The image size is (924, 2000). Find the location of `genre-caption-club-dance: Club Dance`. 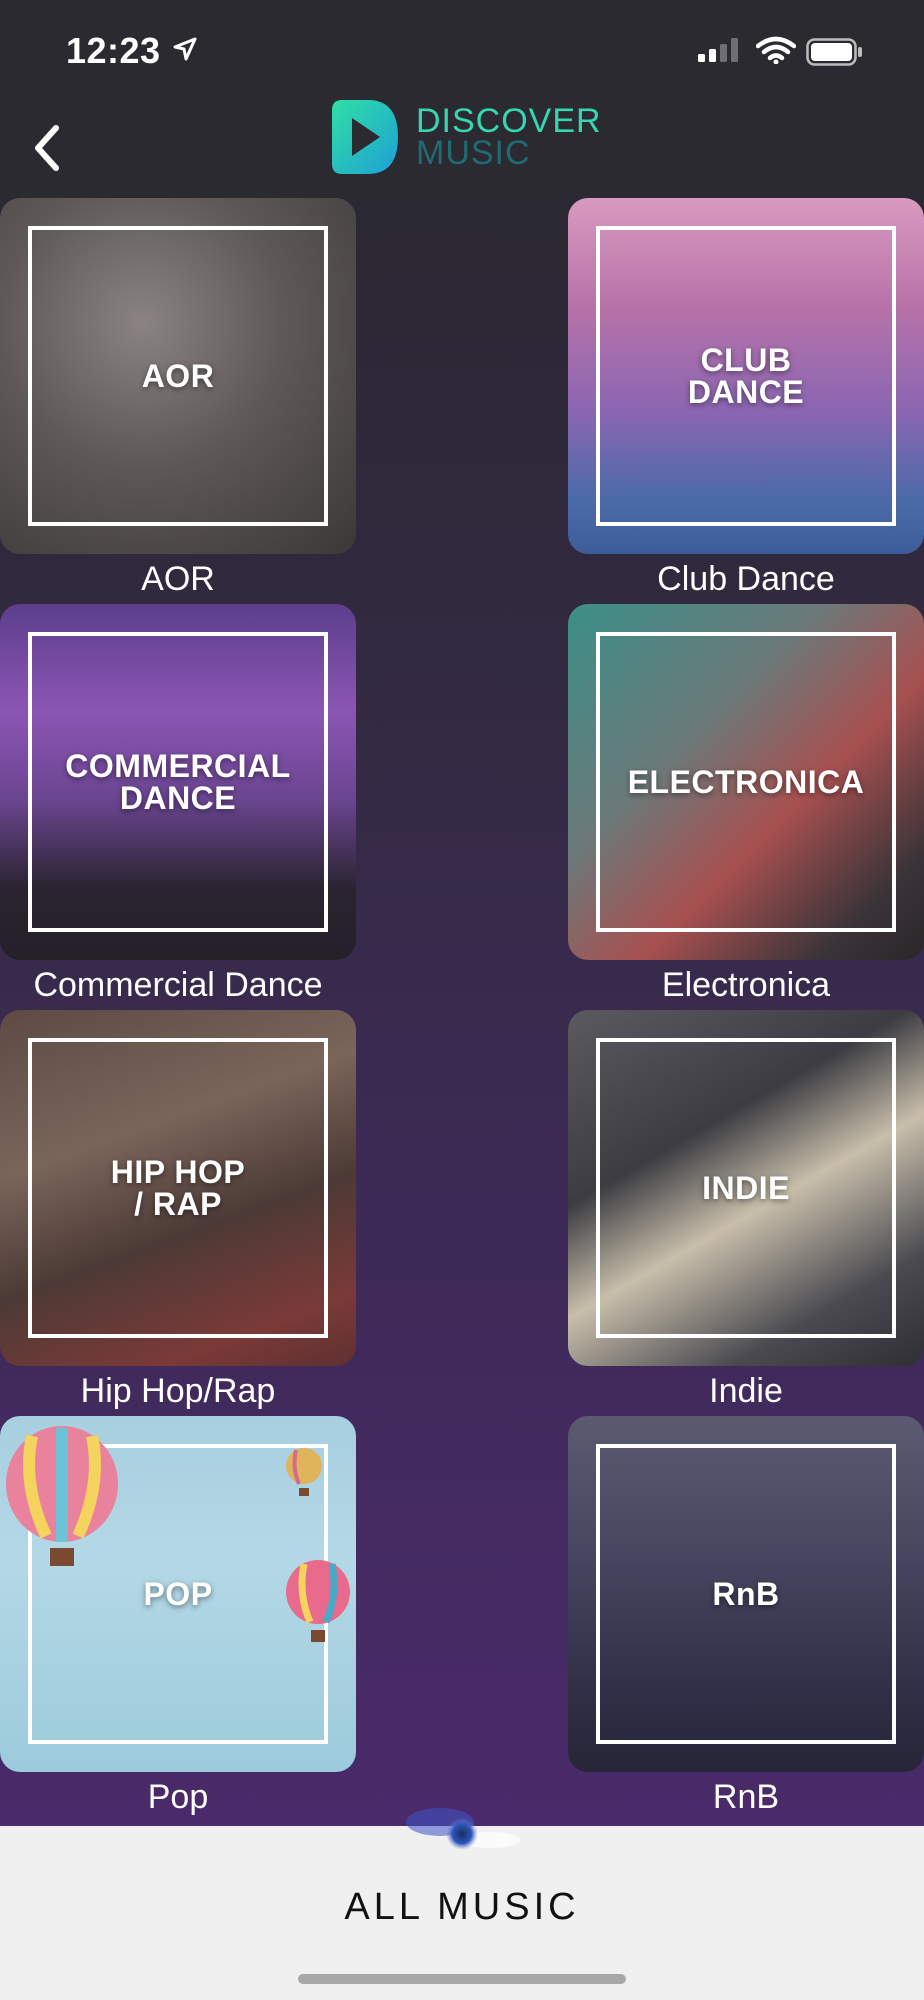

genre-caption-club-dance: Club Dance is located at coordinates (746, 579).